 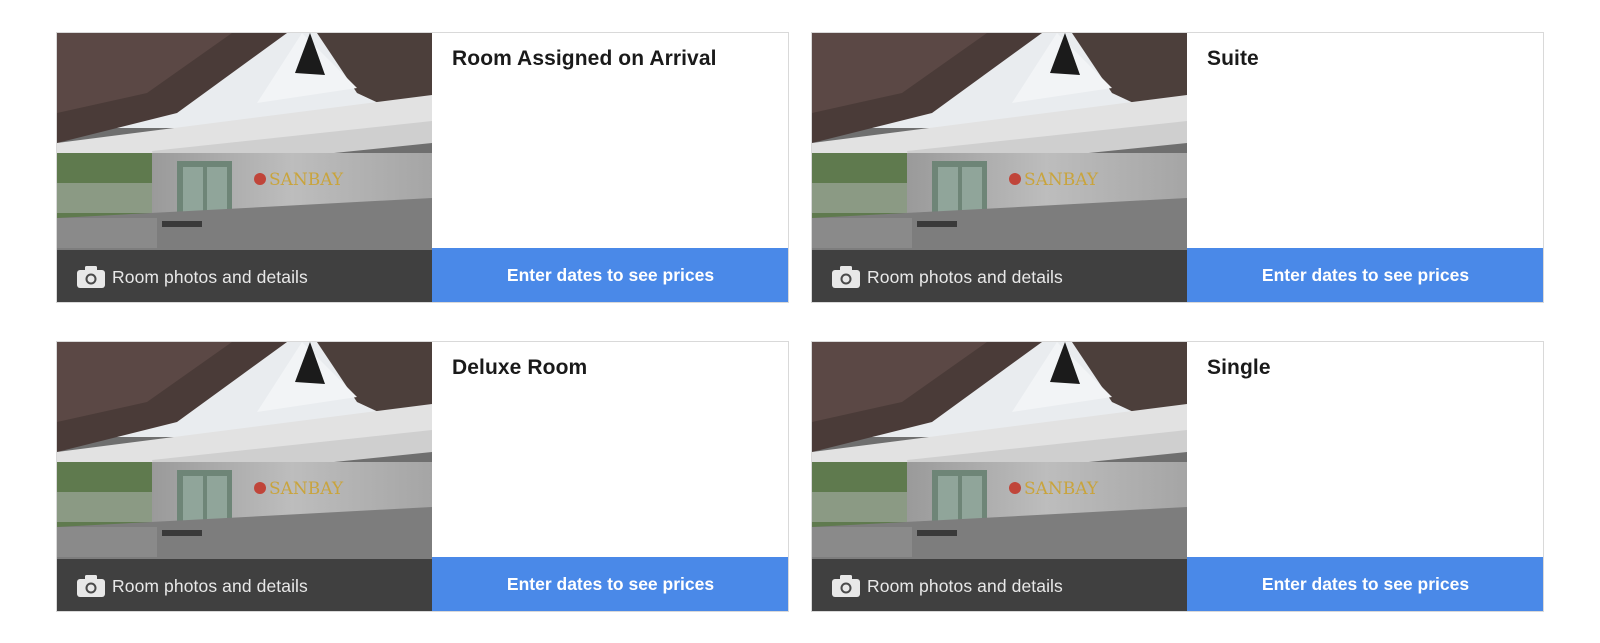 I want to click on room-title: Room Assigned on Arrival, so click(x=584, y=58).